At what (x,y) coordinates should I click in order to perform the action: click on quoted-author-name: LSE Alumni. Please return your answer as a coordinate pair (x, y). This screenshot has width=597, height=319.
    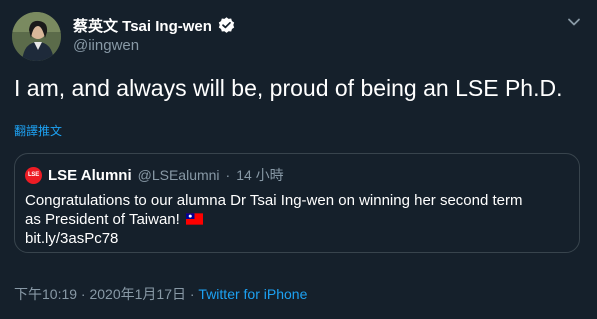
    Looking at the image, I should click on (90, 175).